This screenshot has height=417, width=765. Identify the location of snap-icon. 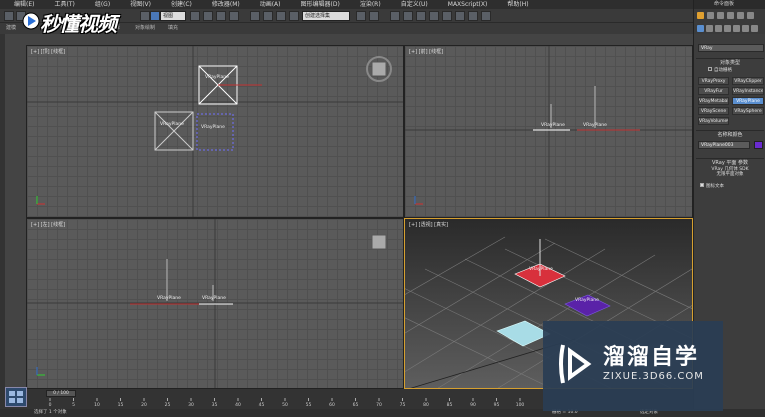
(255, 16).